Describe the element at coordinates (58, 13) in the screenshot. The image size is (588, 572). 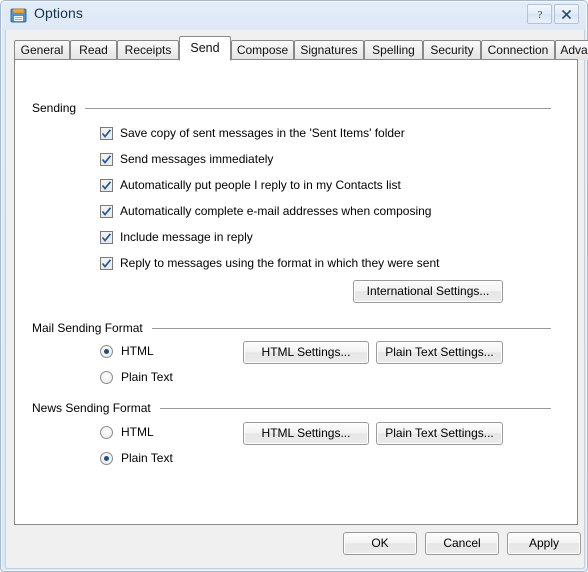
I see `window-title: Options` at that location.